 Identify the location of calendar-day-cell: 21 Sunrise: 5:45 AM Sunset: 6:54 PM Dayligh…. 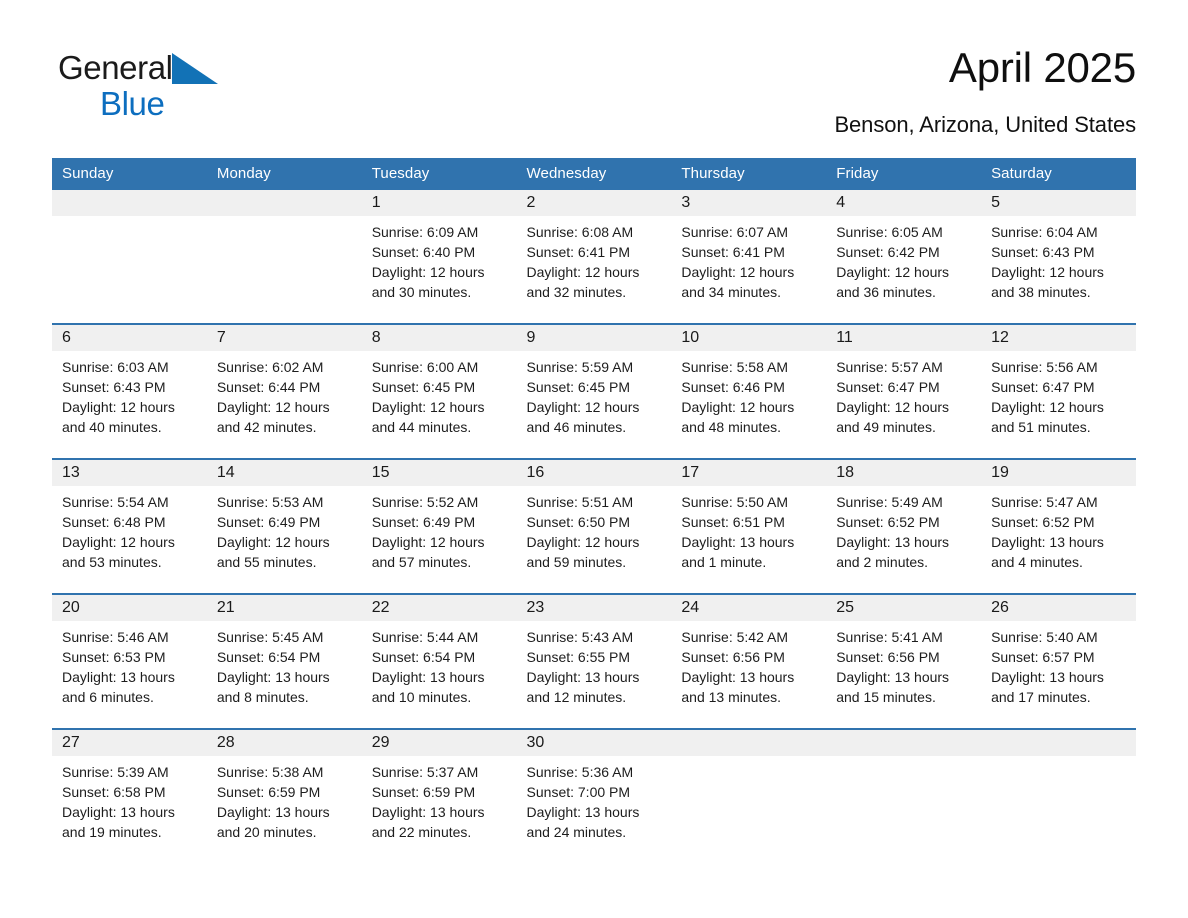
(284, 661).